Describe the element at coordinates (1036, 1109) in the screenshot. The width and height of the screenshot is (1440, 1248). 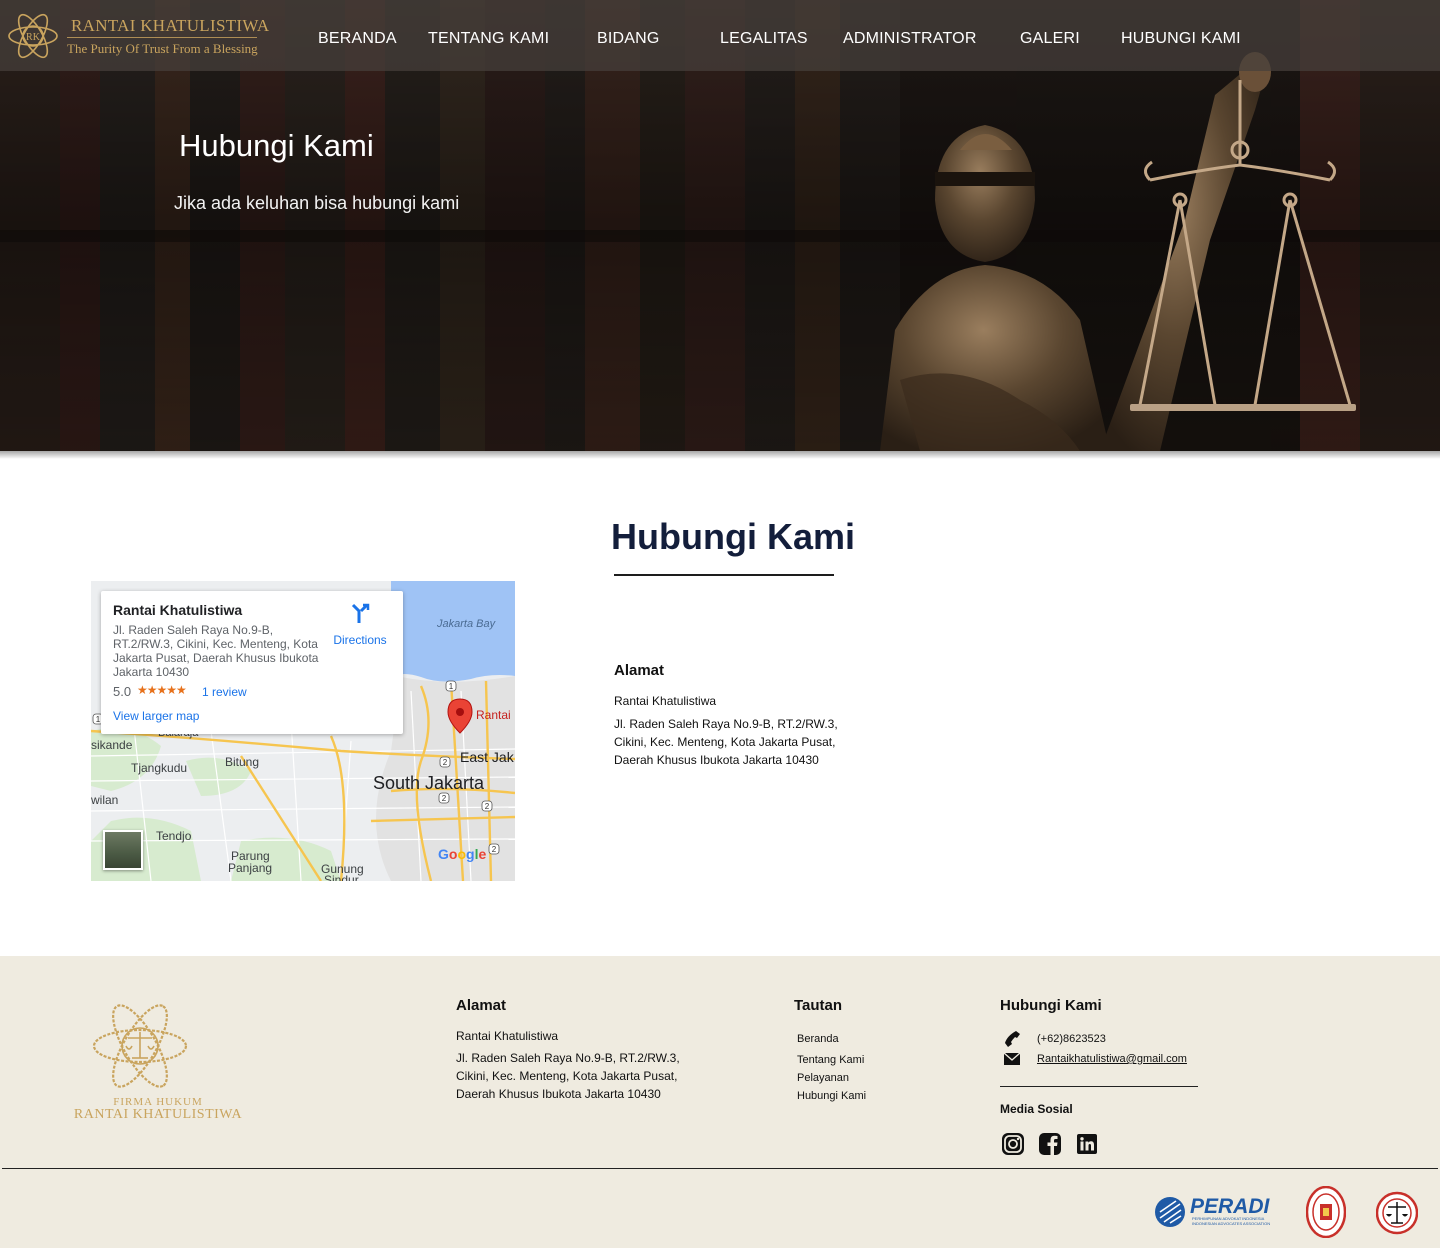
I see `footer-social-title: Media Sosial` at that location.